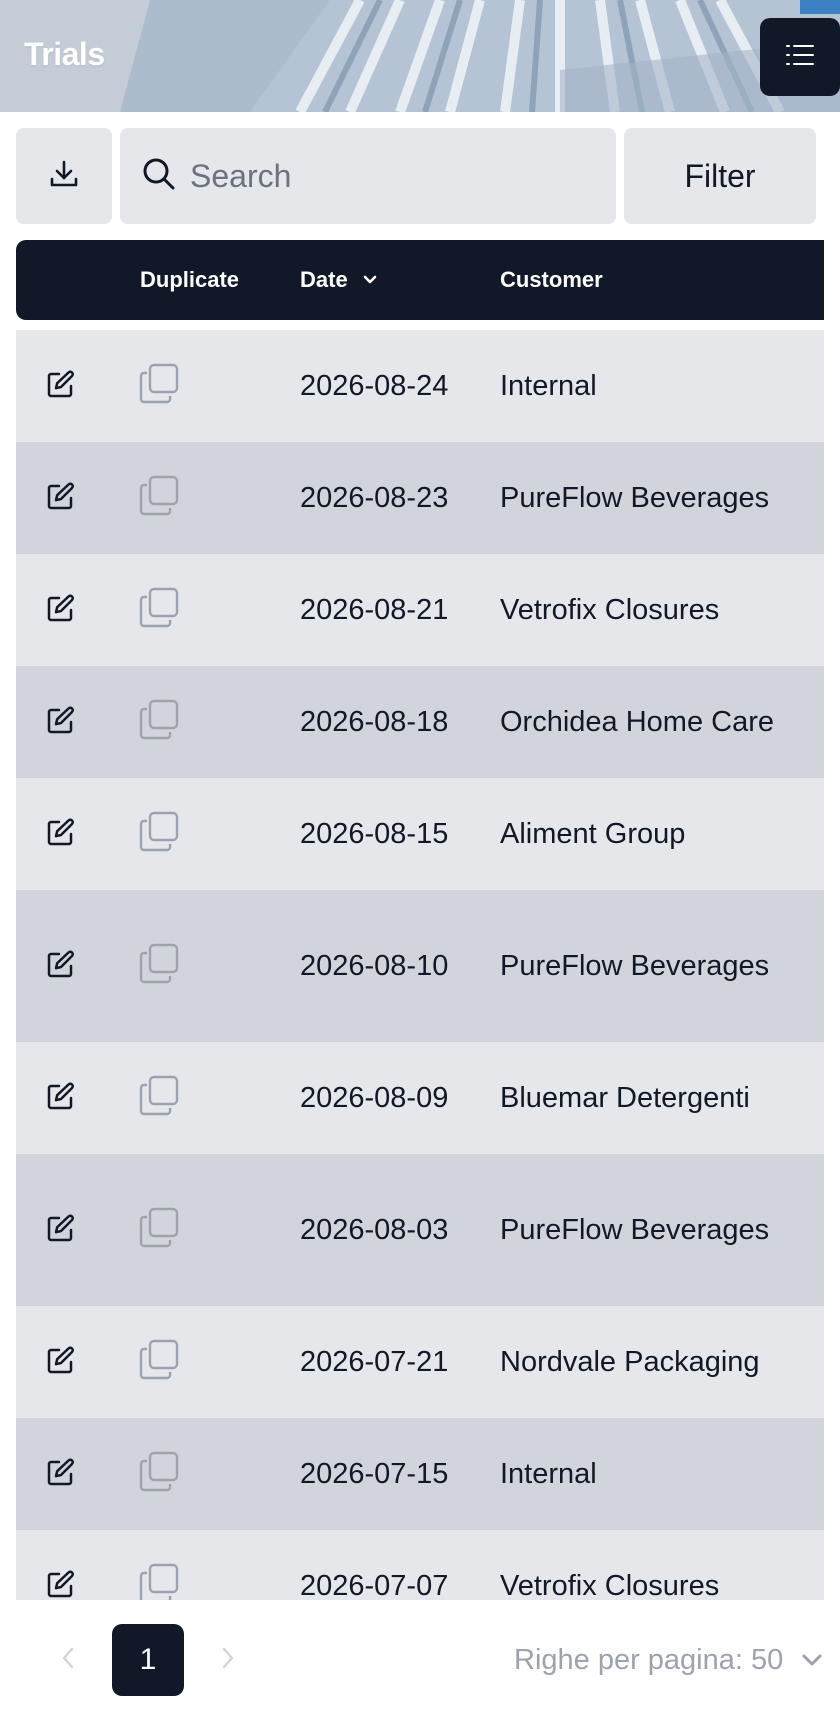 Image resolution: width=840 pixels, height=1720 pixels. I want to click on table-row: 2026-07-15 Internal, so click(420, 1474).